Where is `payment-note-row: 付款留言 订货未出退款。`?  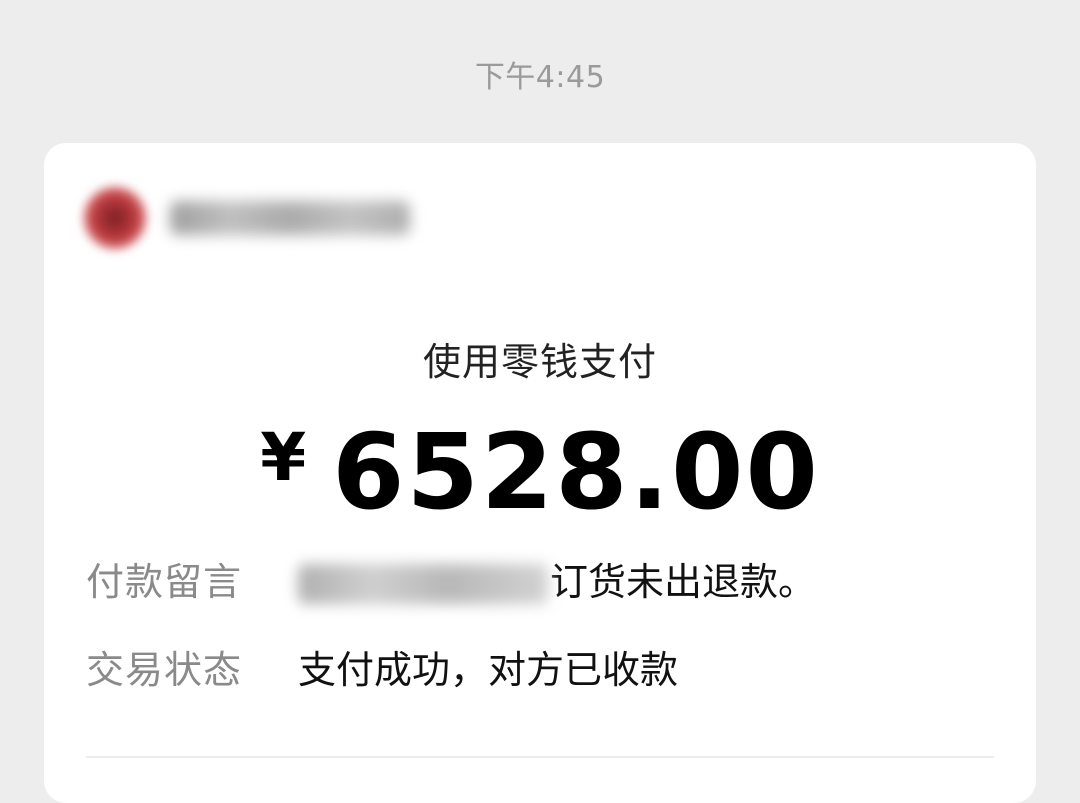
payment-note-row: 付款留言 订货未出退款。 is located at coordinates (451, 578).